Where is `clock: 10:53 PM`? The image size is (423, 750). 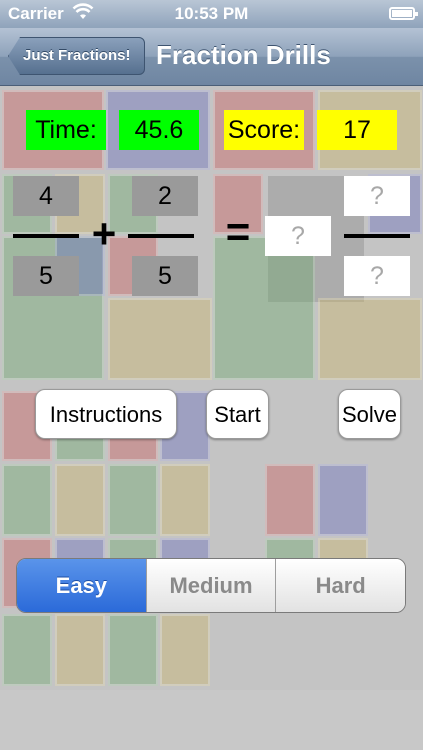
clock: 10:53 PM is located at coordinates (211, 13).